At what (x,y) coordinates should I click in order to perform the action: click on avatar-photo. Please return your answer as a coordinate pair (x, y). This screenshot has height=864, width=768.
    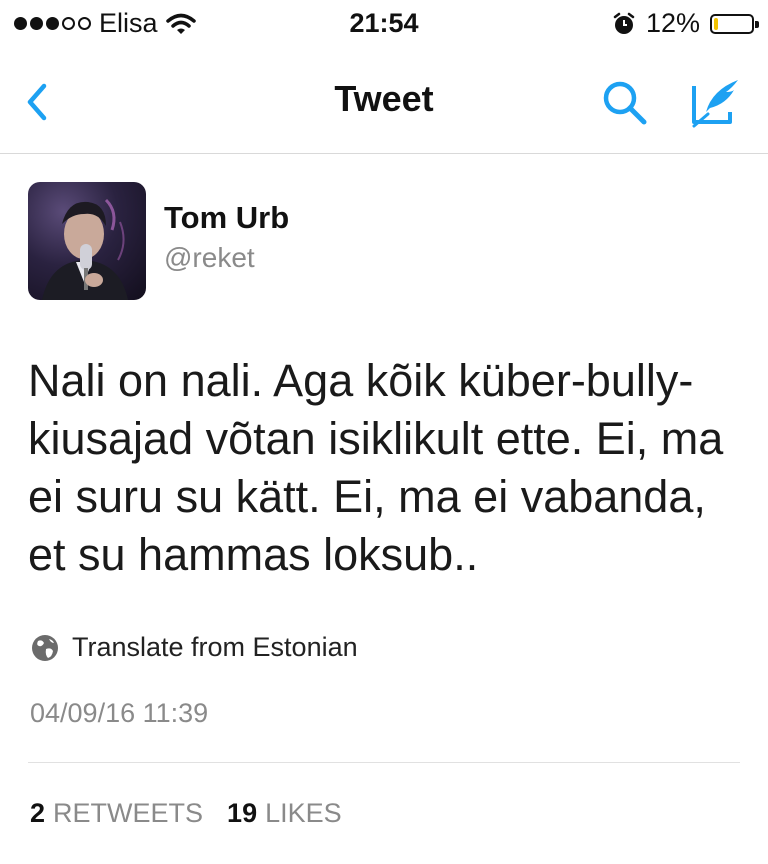
    Looking at the image, I should click on (85, 249).